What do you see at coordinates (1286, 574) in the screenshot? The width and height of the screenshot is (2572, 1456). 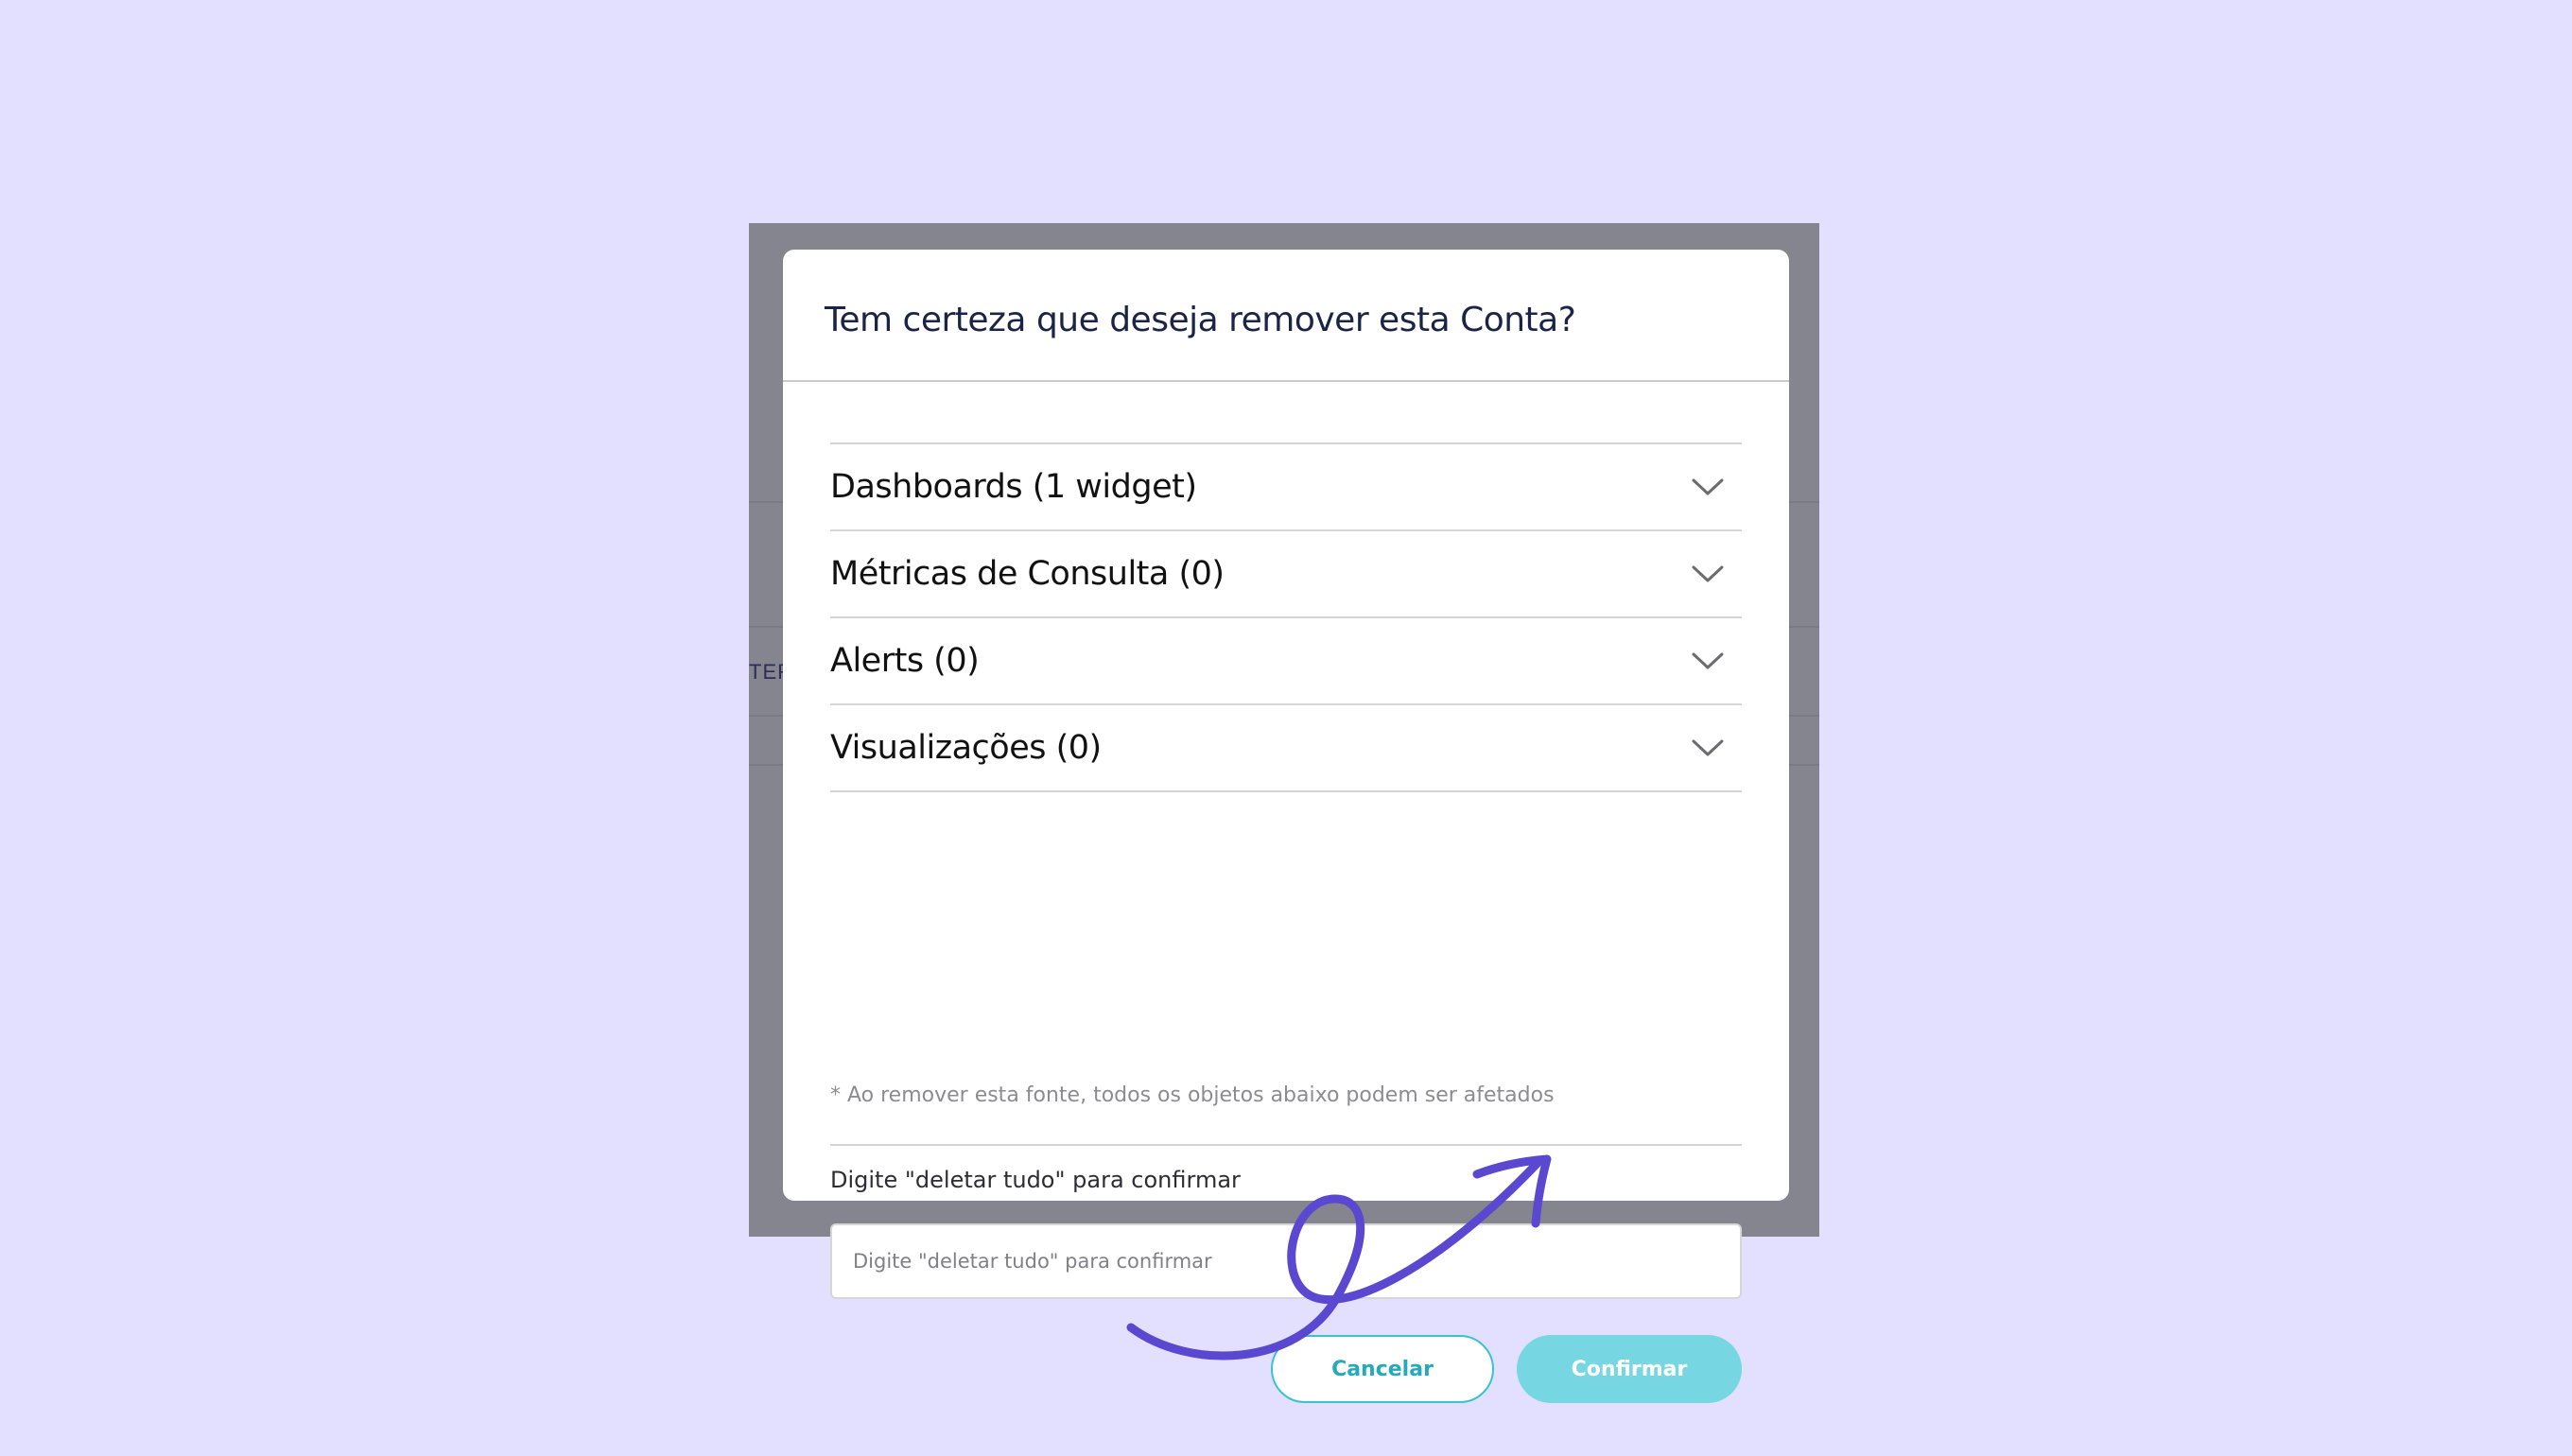 I see `accordion-item-metricas: Métricas de Consulta (0)` at bounding box center [1286, 574].